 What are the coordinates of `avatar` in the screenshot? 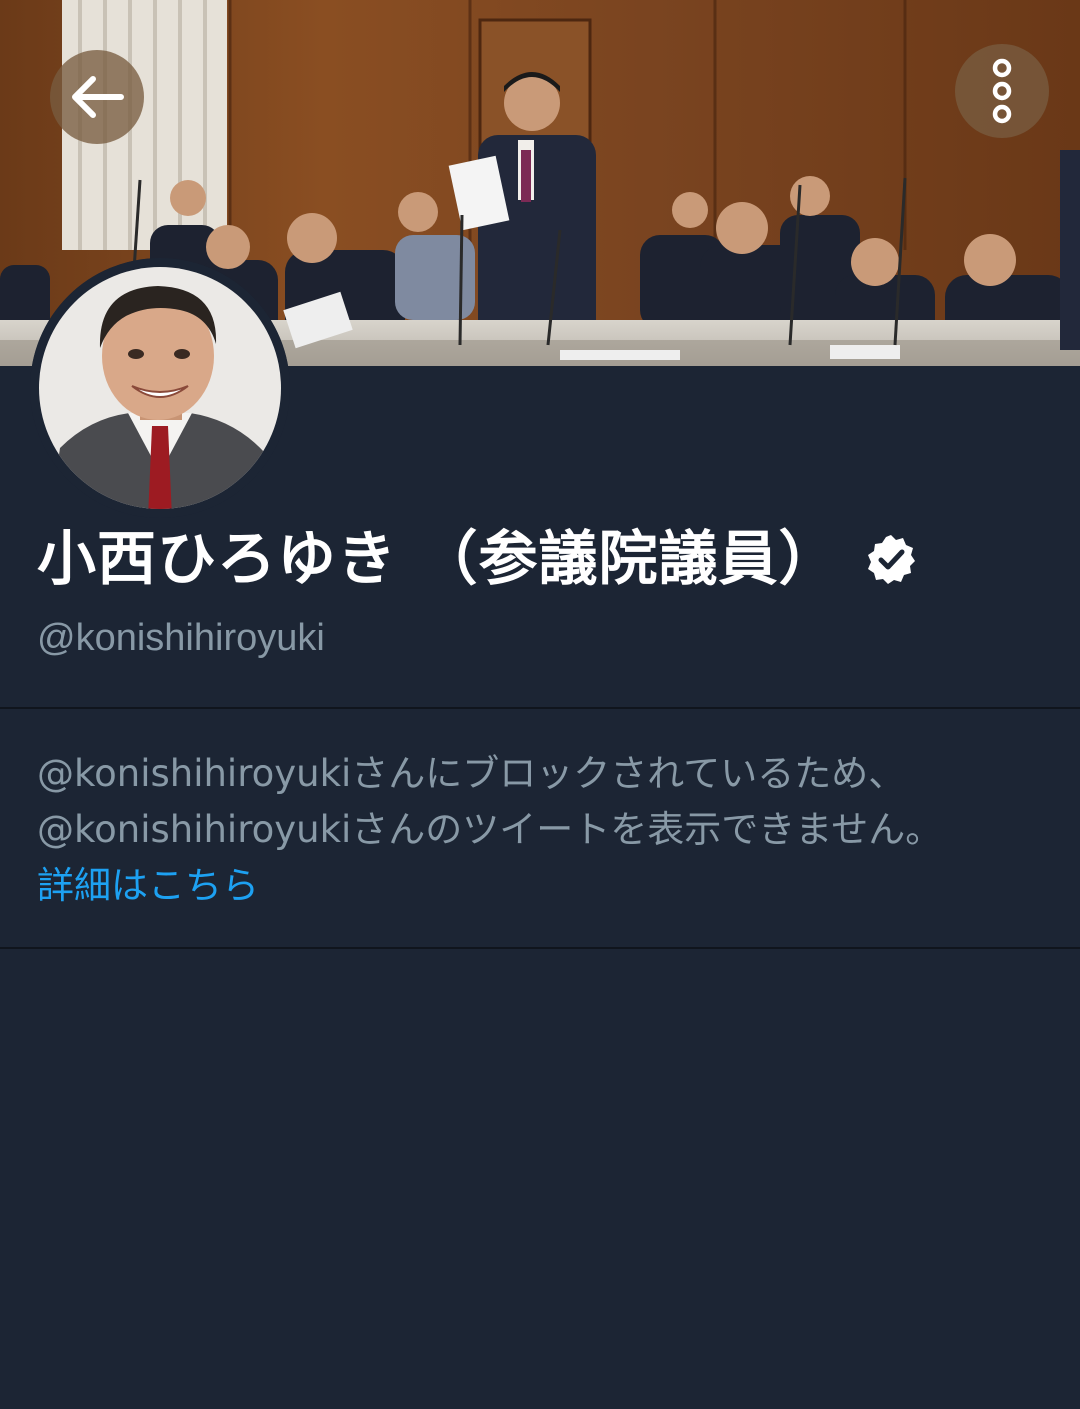 It's located at (160, 388).